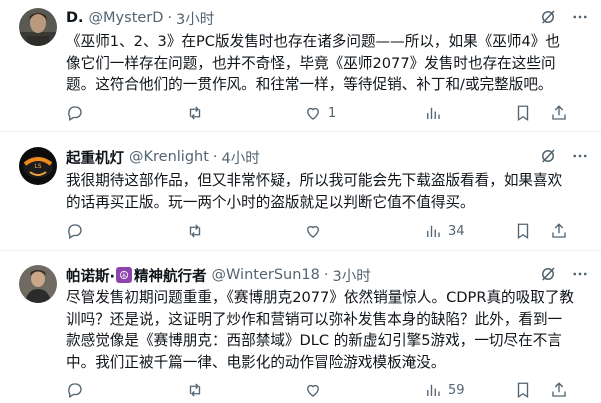  I want to click on tweet-text-line: 款感觉像是《赛博朋克：西部禁域》DLC 的新虚幻引擎5游戏，一切尽在不言, so click(314, 340).